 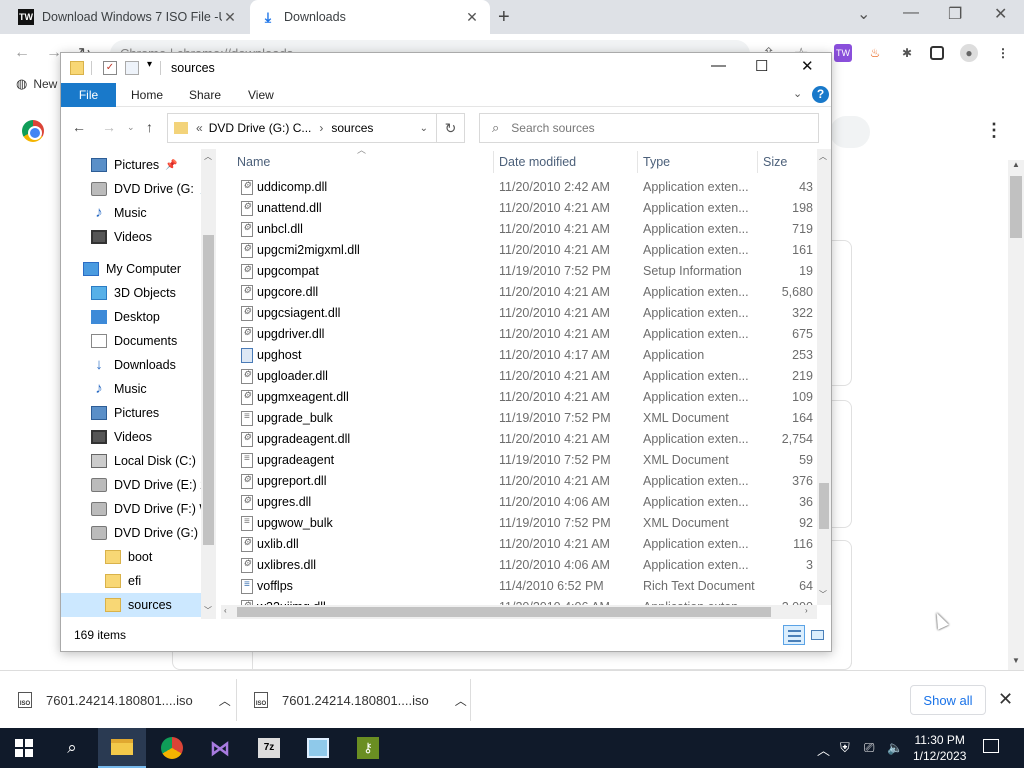 I want to click on visual-studio-icon: ⋈, so click(x=220, y=748).